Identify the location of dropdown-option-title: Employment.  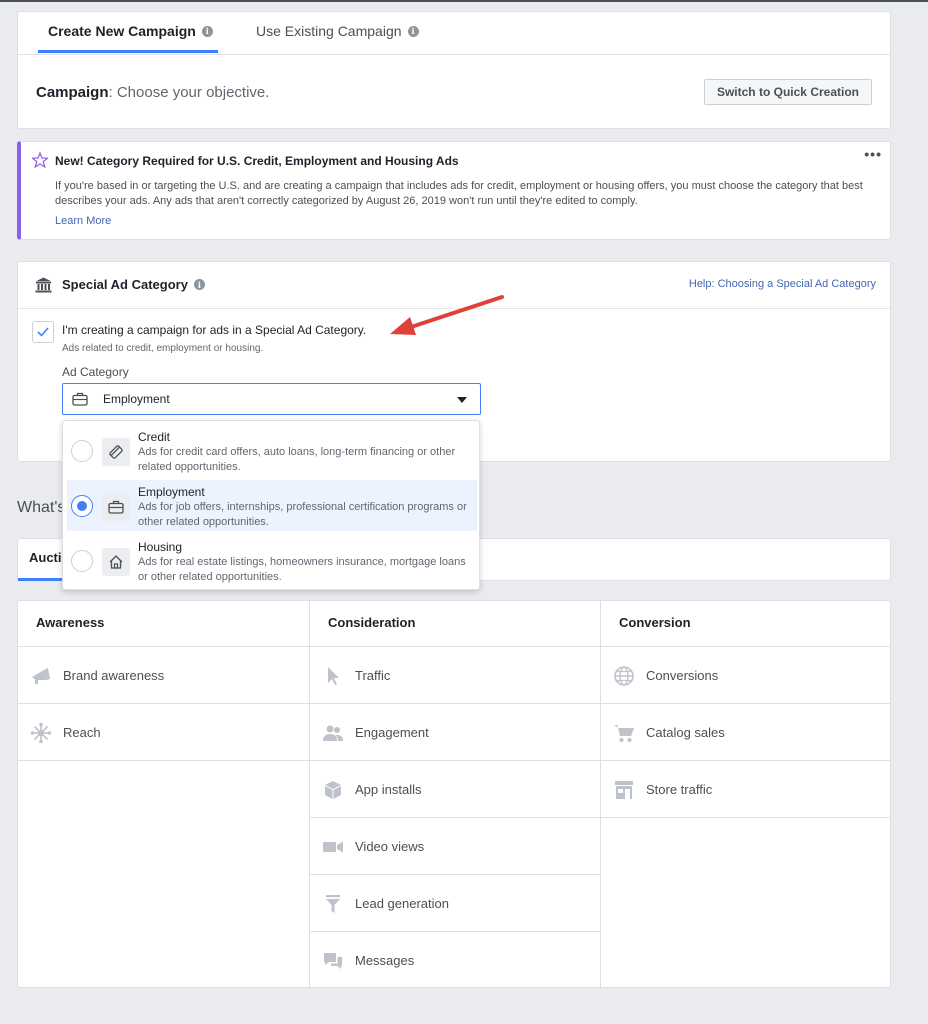
(171, 492).